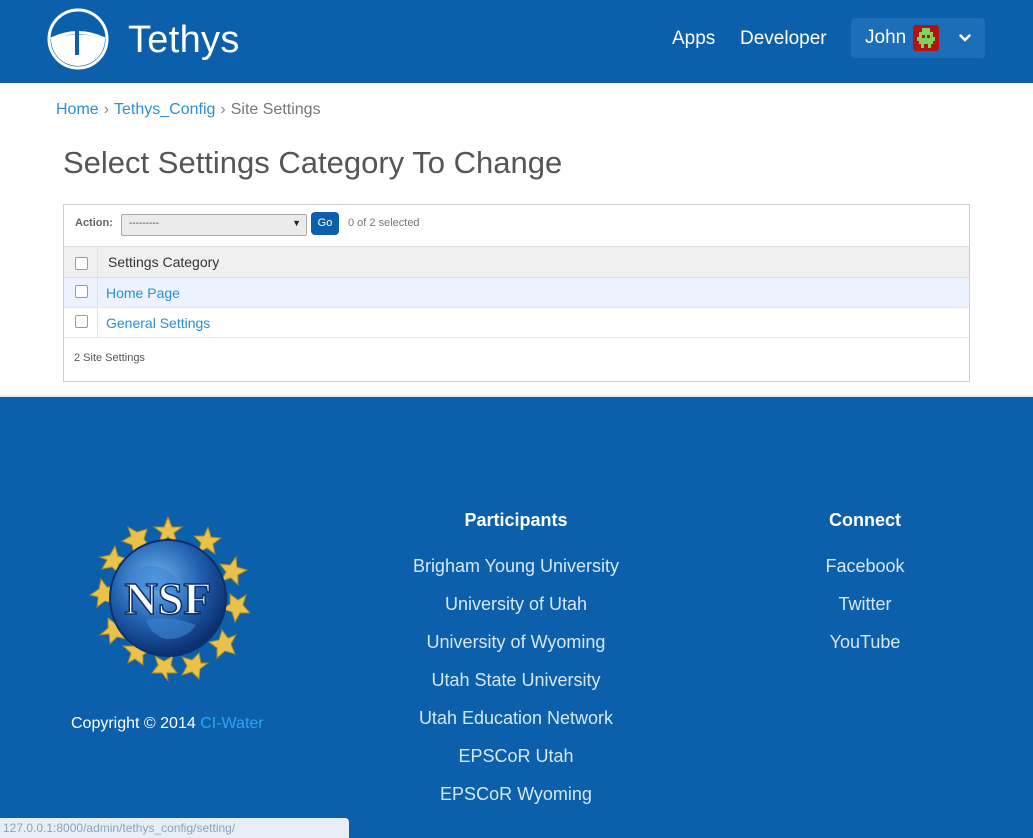  I want to click on breadcrumb: Home › Tethys_Config › Site Settings, so click(188, 110).